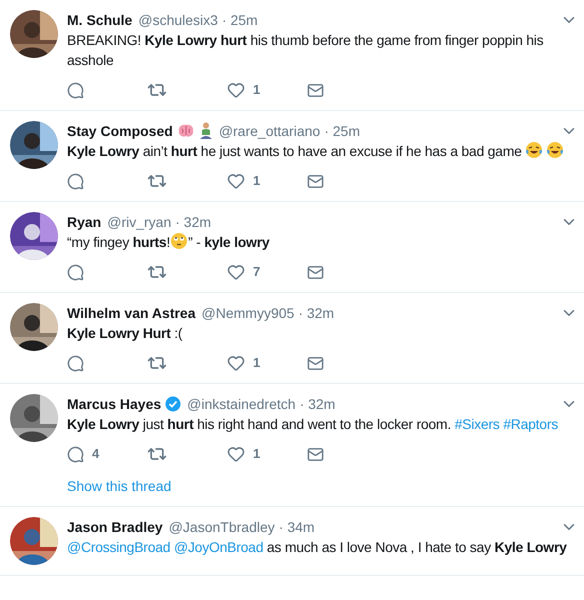 The image size is (584, 600). I want to click on tweet-text: Kyle Lowry just hurt his right hand and went to the locker room. #Sixers #Raptors, so click(313, 424).